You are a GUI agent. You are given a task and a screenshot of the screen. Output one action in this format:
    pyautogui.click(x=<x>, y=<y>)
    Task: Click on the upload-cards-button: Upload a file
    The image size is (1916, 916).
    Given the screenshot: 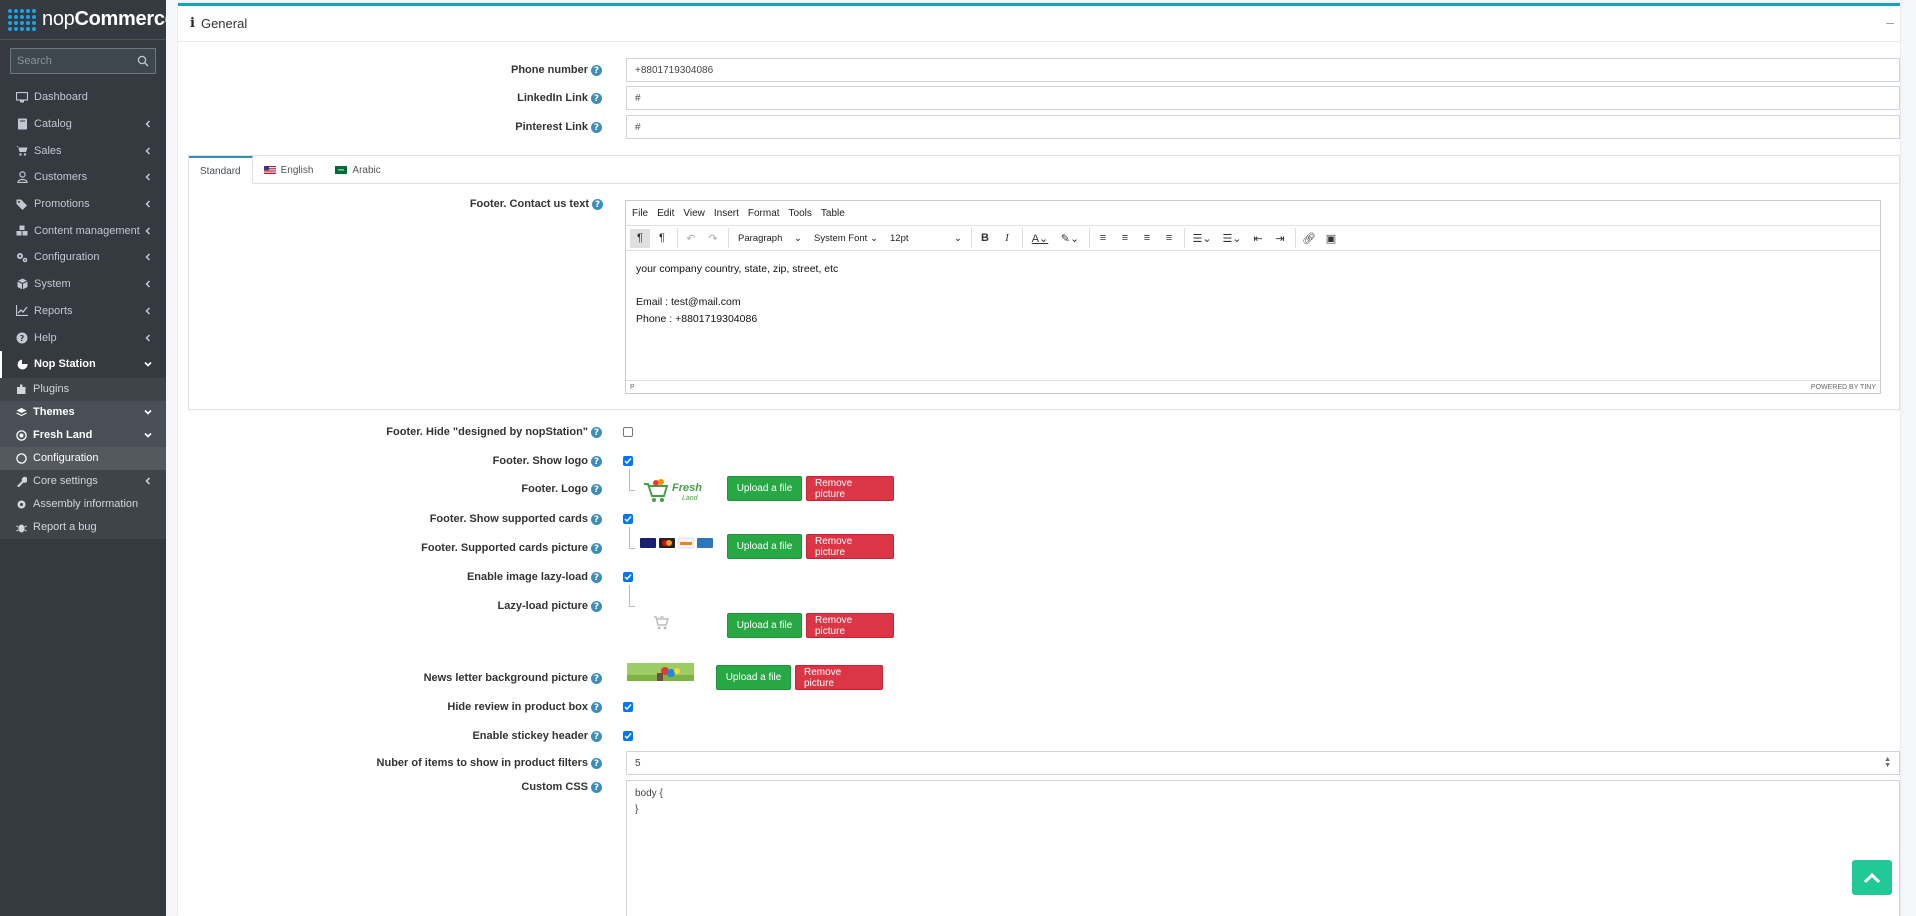 What is the action you would take?
    pyautogui.click(x=764, y=546)
    